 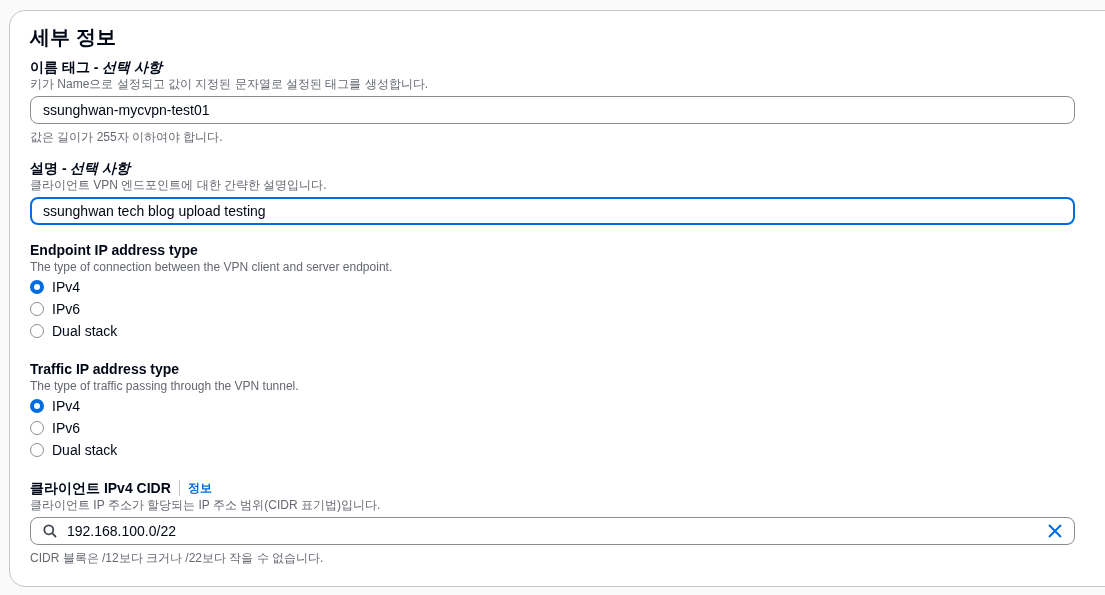 I want to click on description-input: ssunghwan tech blog upload testing, so click(x=552, y=211).